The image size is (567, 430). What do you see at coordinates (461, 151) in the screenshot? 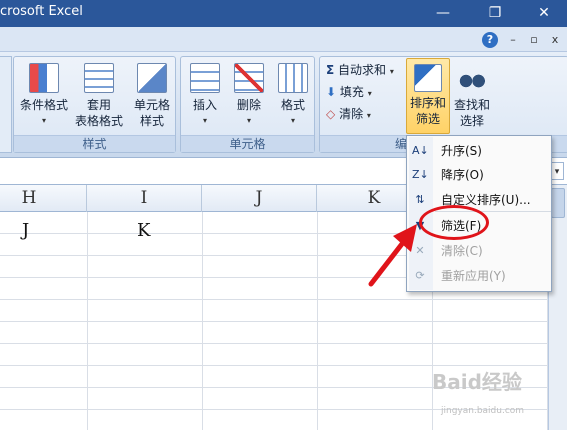
I see `menu-item-label: 升序(S)` at bounding box center [461, 151].